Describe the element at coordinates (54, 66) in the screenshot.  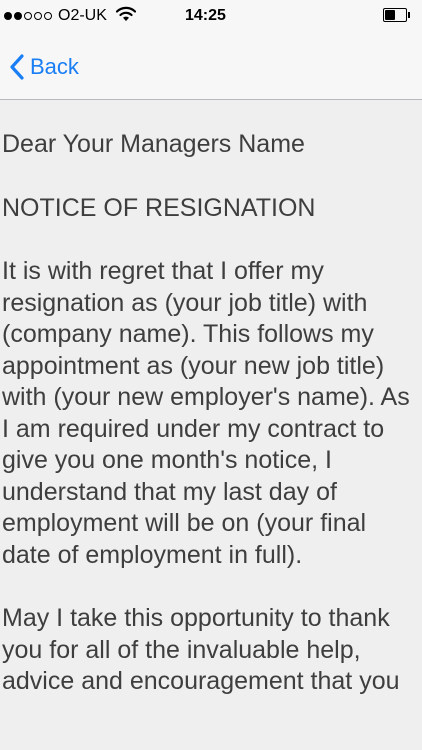
I see `back-button-label: Back` at that location.